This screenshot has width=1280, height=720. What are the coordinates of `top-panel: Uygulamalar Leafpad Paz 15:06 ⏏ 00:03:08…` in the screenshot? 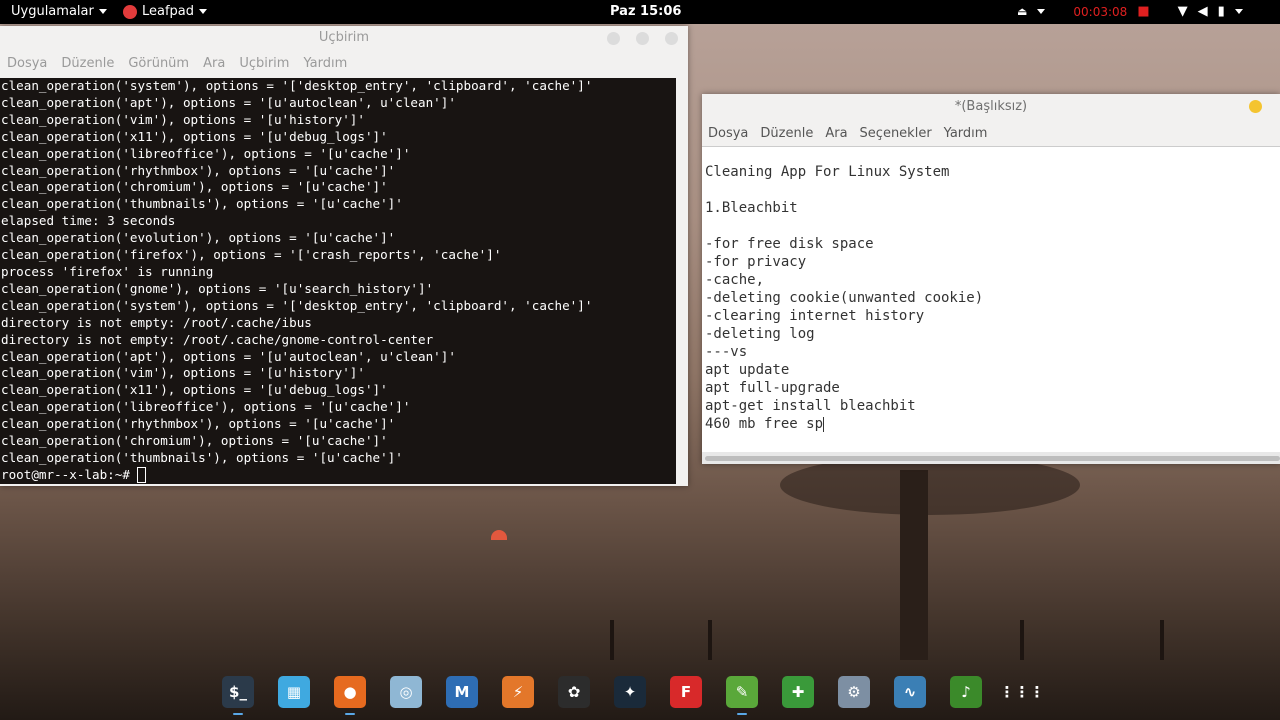 It's located at (640, 12).